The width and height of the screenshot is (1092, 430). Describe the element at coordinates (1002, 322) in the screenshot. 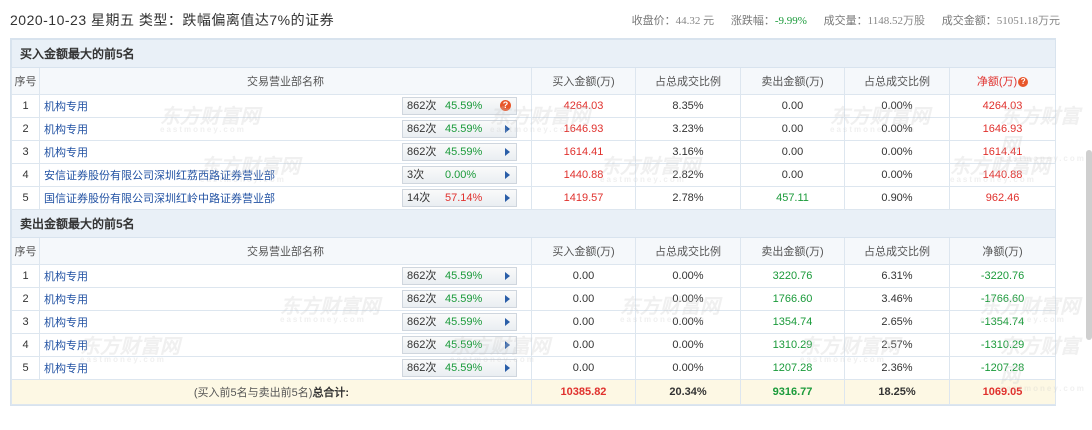

I see `row-net: -1354.74` at that location.